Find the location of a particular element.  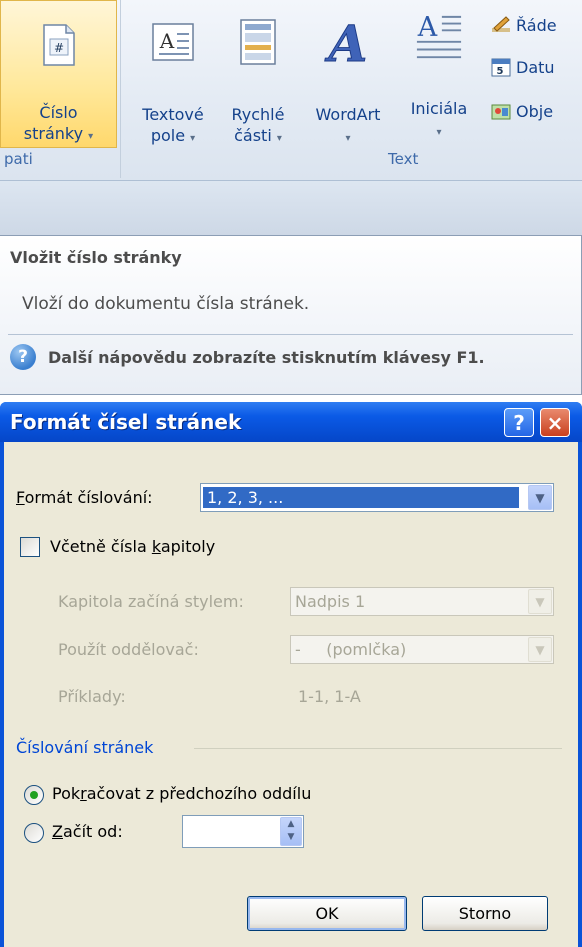

object-label: Obje is located at coordinates (535, 111).